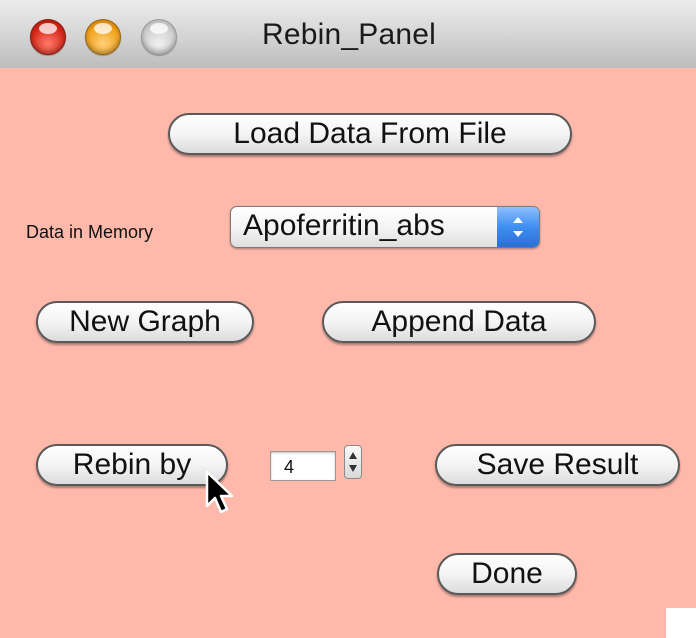 The width and height of the screenshot is (696, 638). What do you see at coordinates (219, 492) in the screenshot?
I see `mouse-pointer-icon` at bounding box center [219, 492].